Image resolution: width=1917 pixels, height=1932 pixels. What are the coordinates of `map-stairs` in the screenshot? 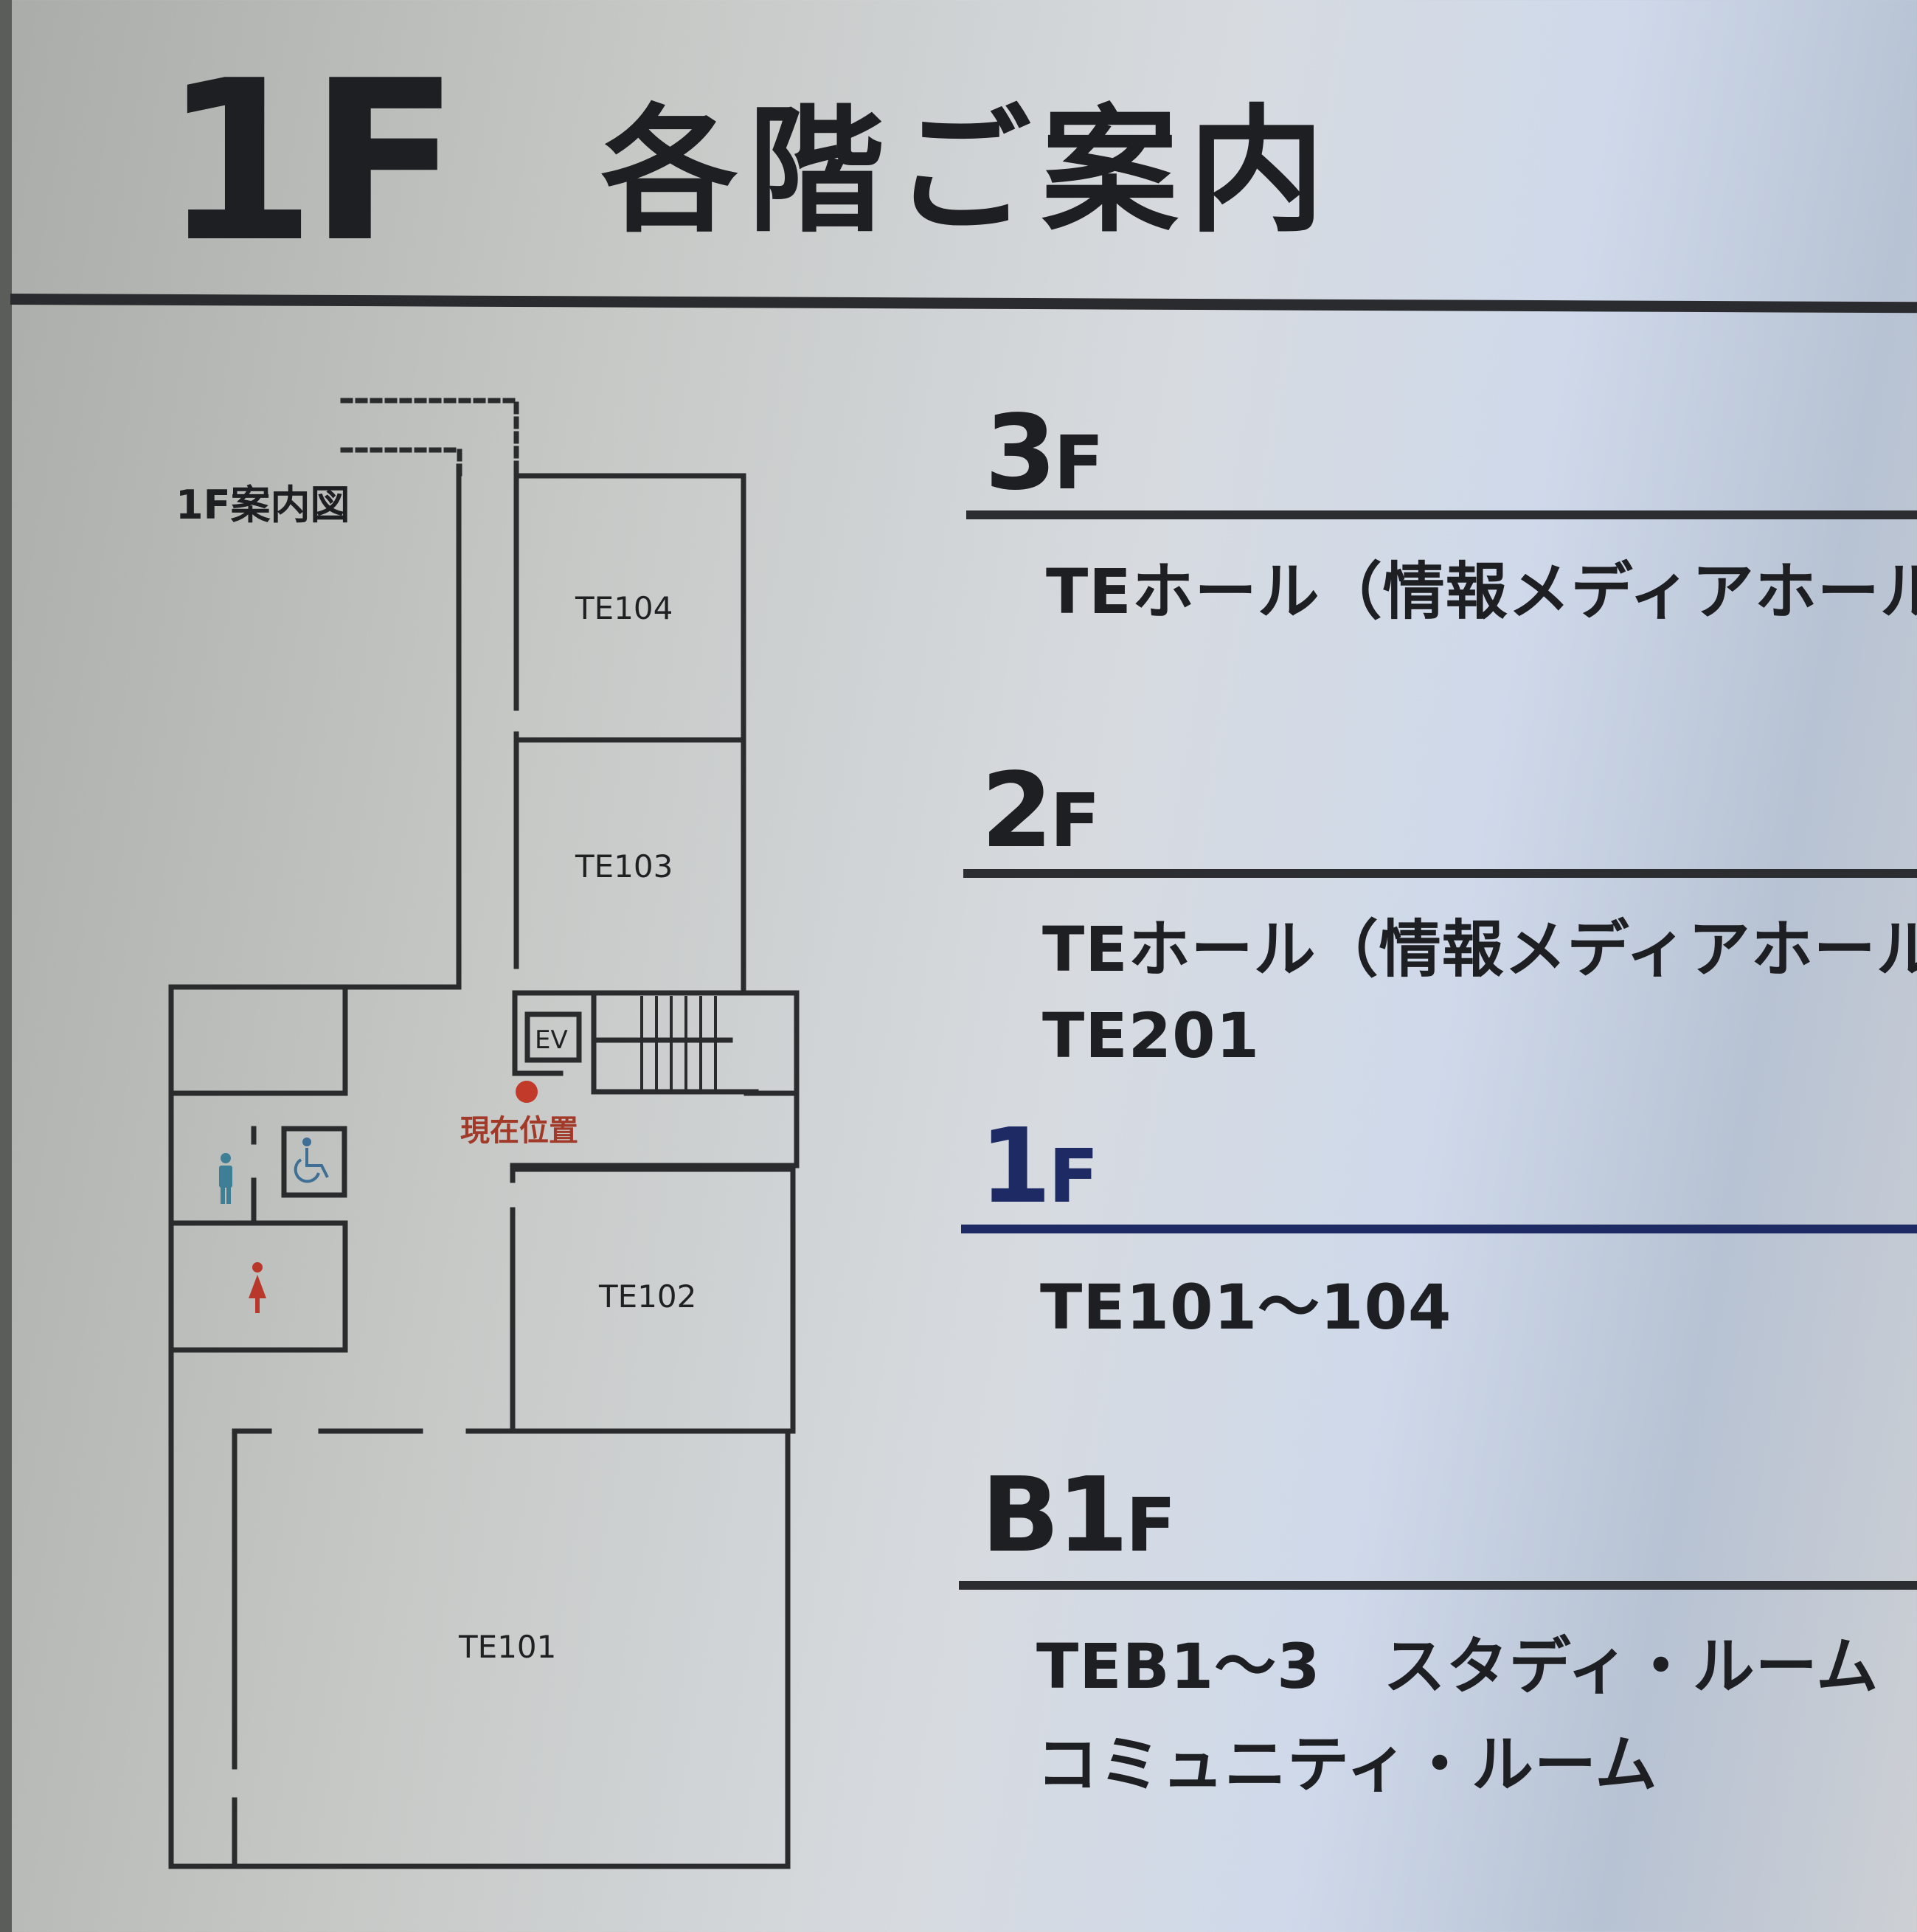 It's located at (678, 1044).